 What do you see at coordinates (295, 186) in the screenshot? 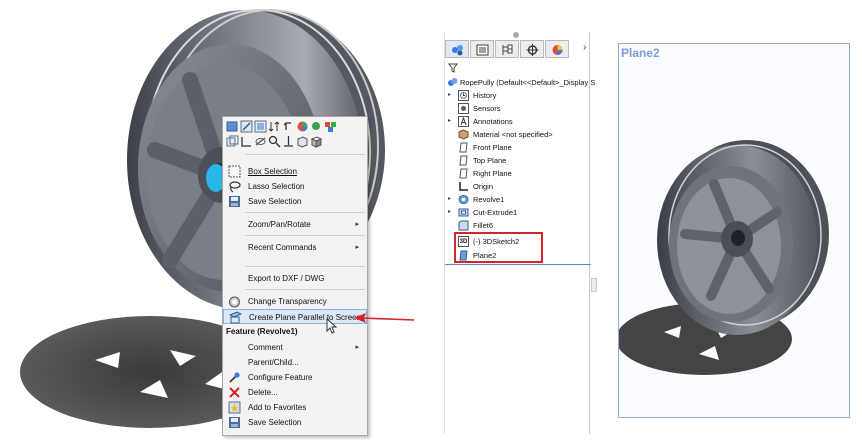
I see `menu-item-lasso-selection: Lasso Selection` at bounding box center [295, 186].